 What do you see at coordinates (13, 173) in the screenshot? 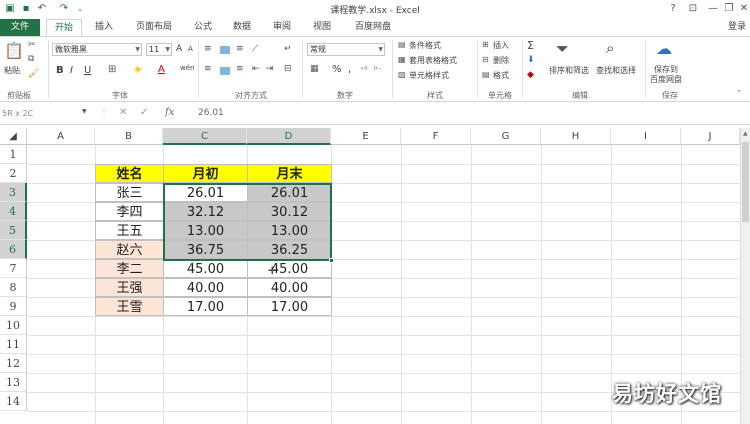
I see `row-header-2: 2` at bounding box center [13, 173].